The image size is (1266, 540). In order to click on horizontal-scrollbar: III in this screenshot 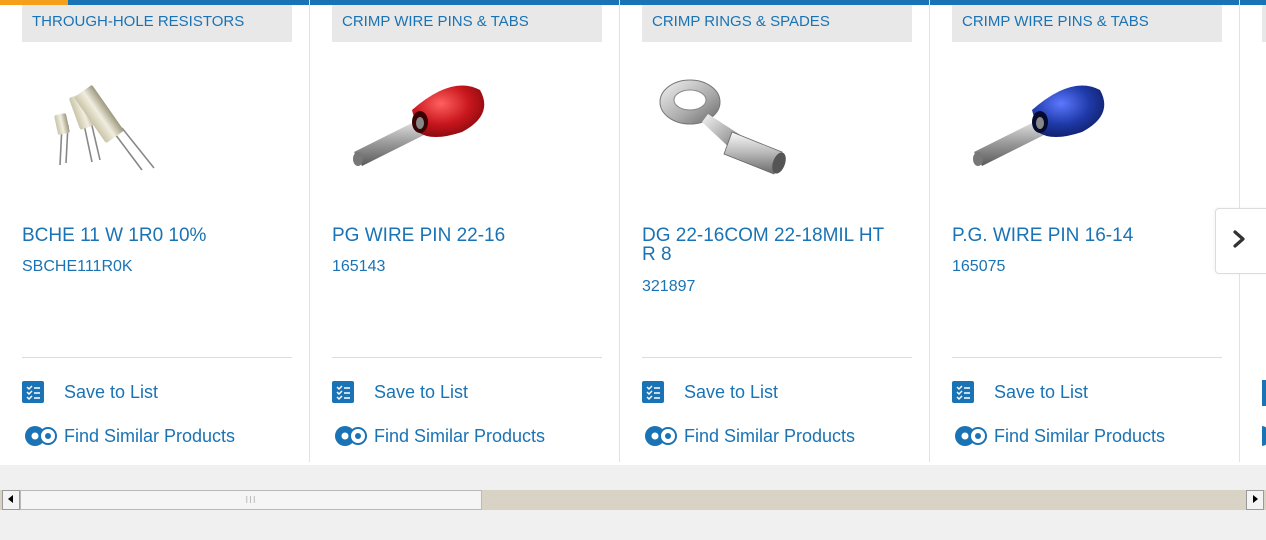, I will do `click(633, 500)`.